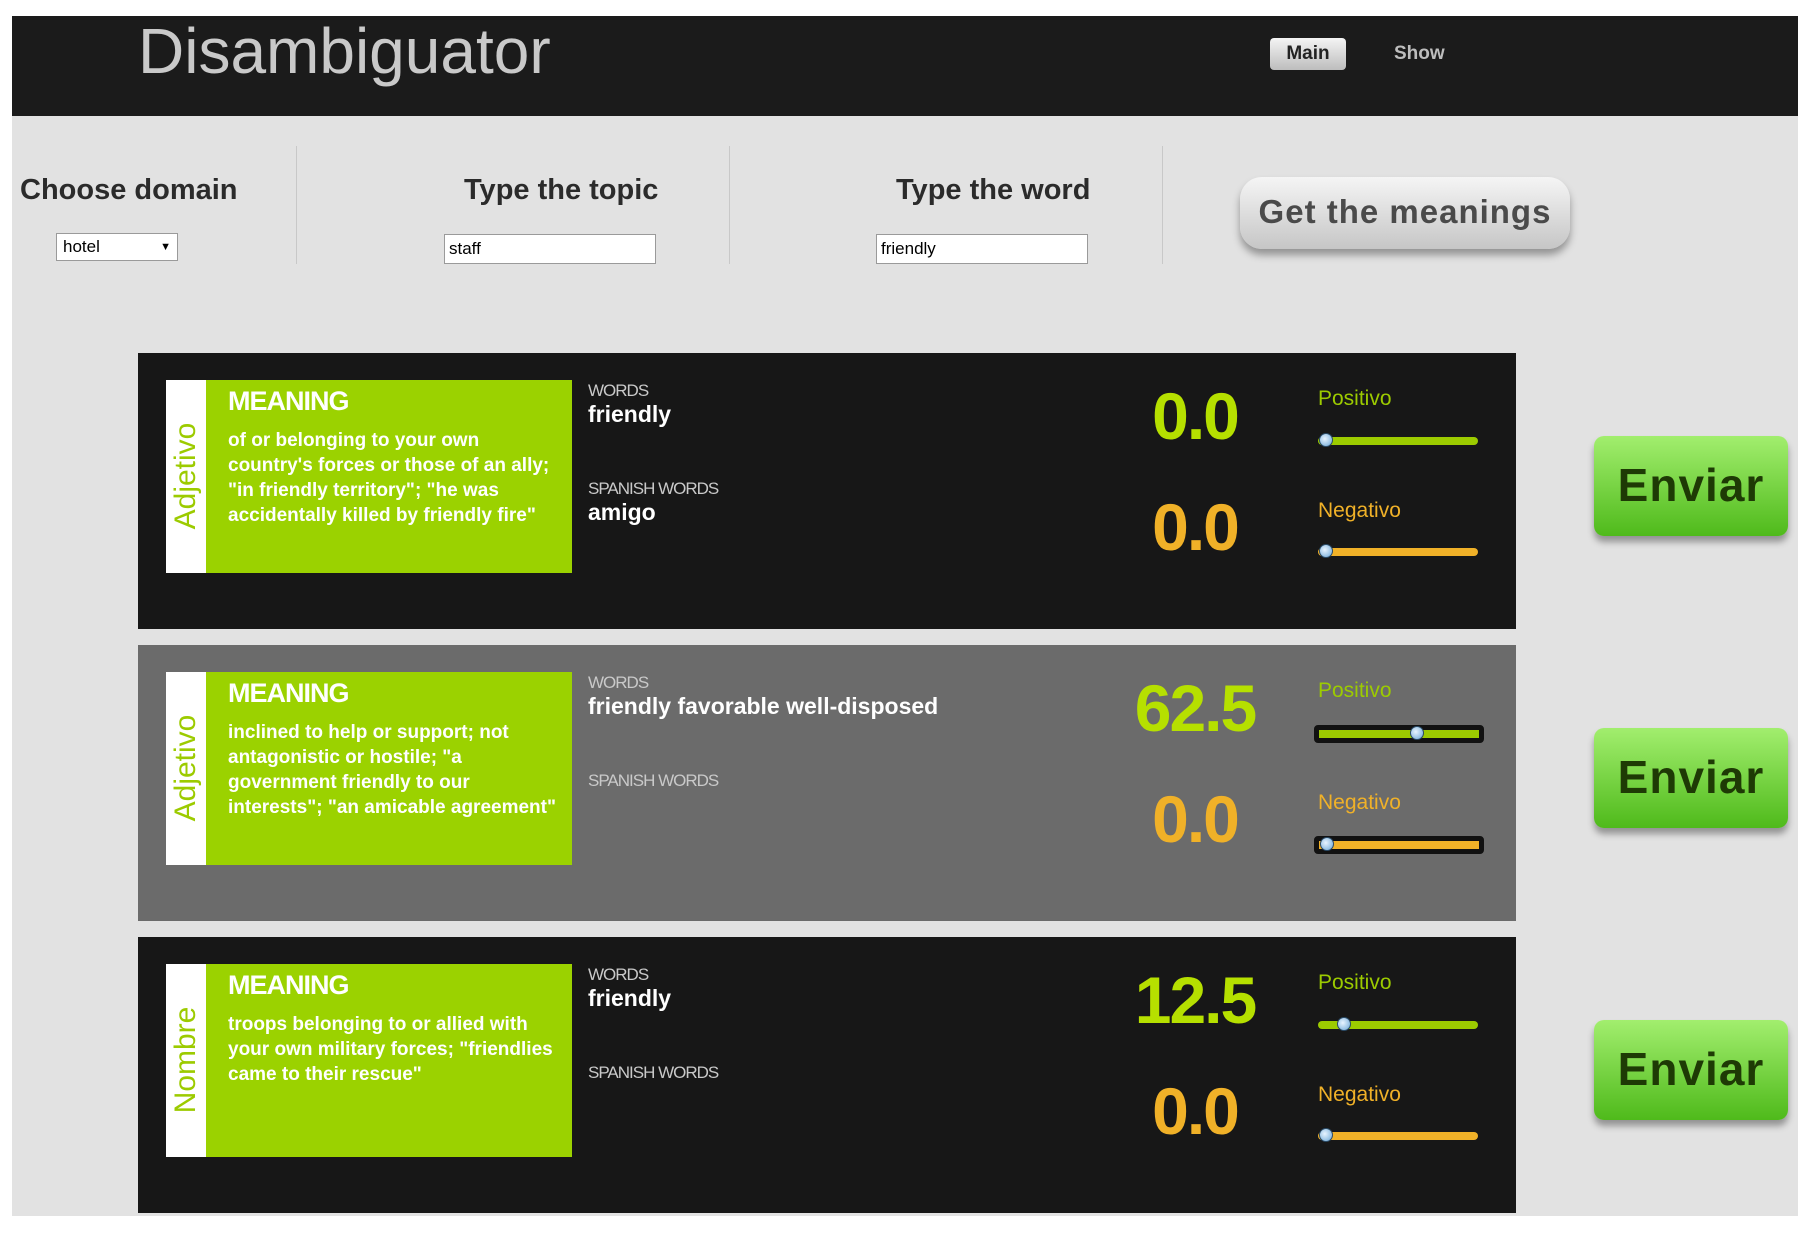 This screenshot has height=1235, width=1811. What do you see at coordinates (993, 190) in the screenshot?
I see `word-label: Type the word` at bounding box center [993, 190].